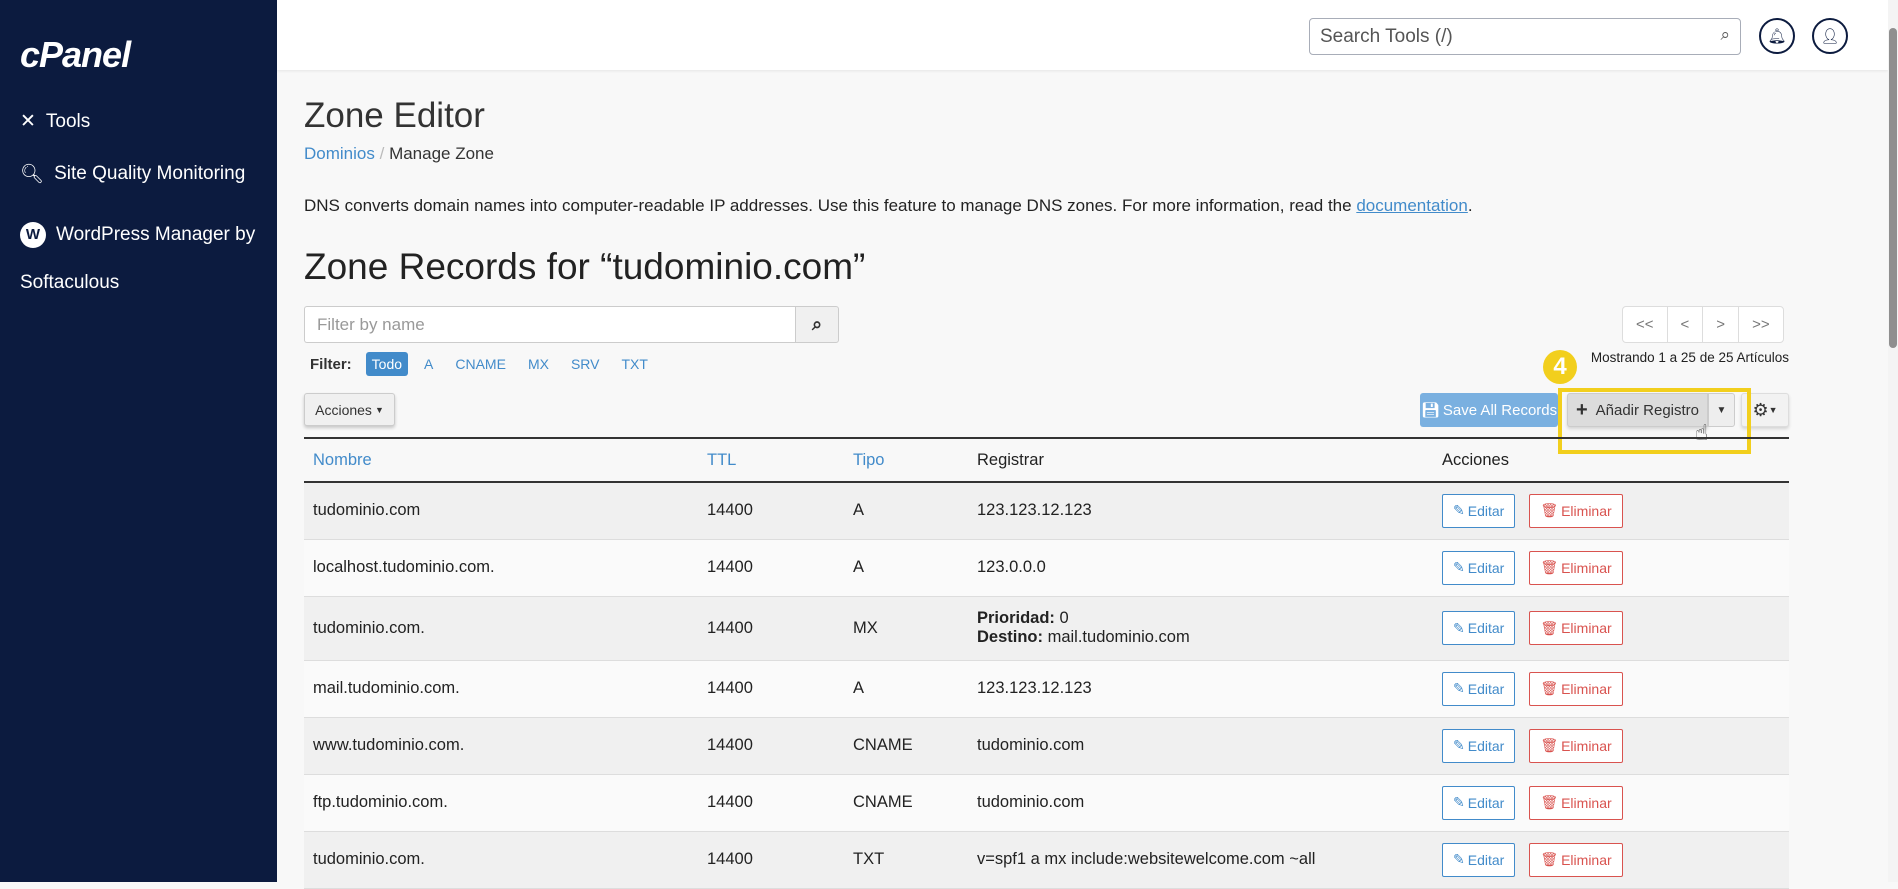 The width and height of the screenshot is (1898, 889). Describe the element at coordinates (585, 364) in the screenshot. I see `filter-srv: SRV` at that location.